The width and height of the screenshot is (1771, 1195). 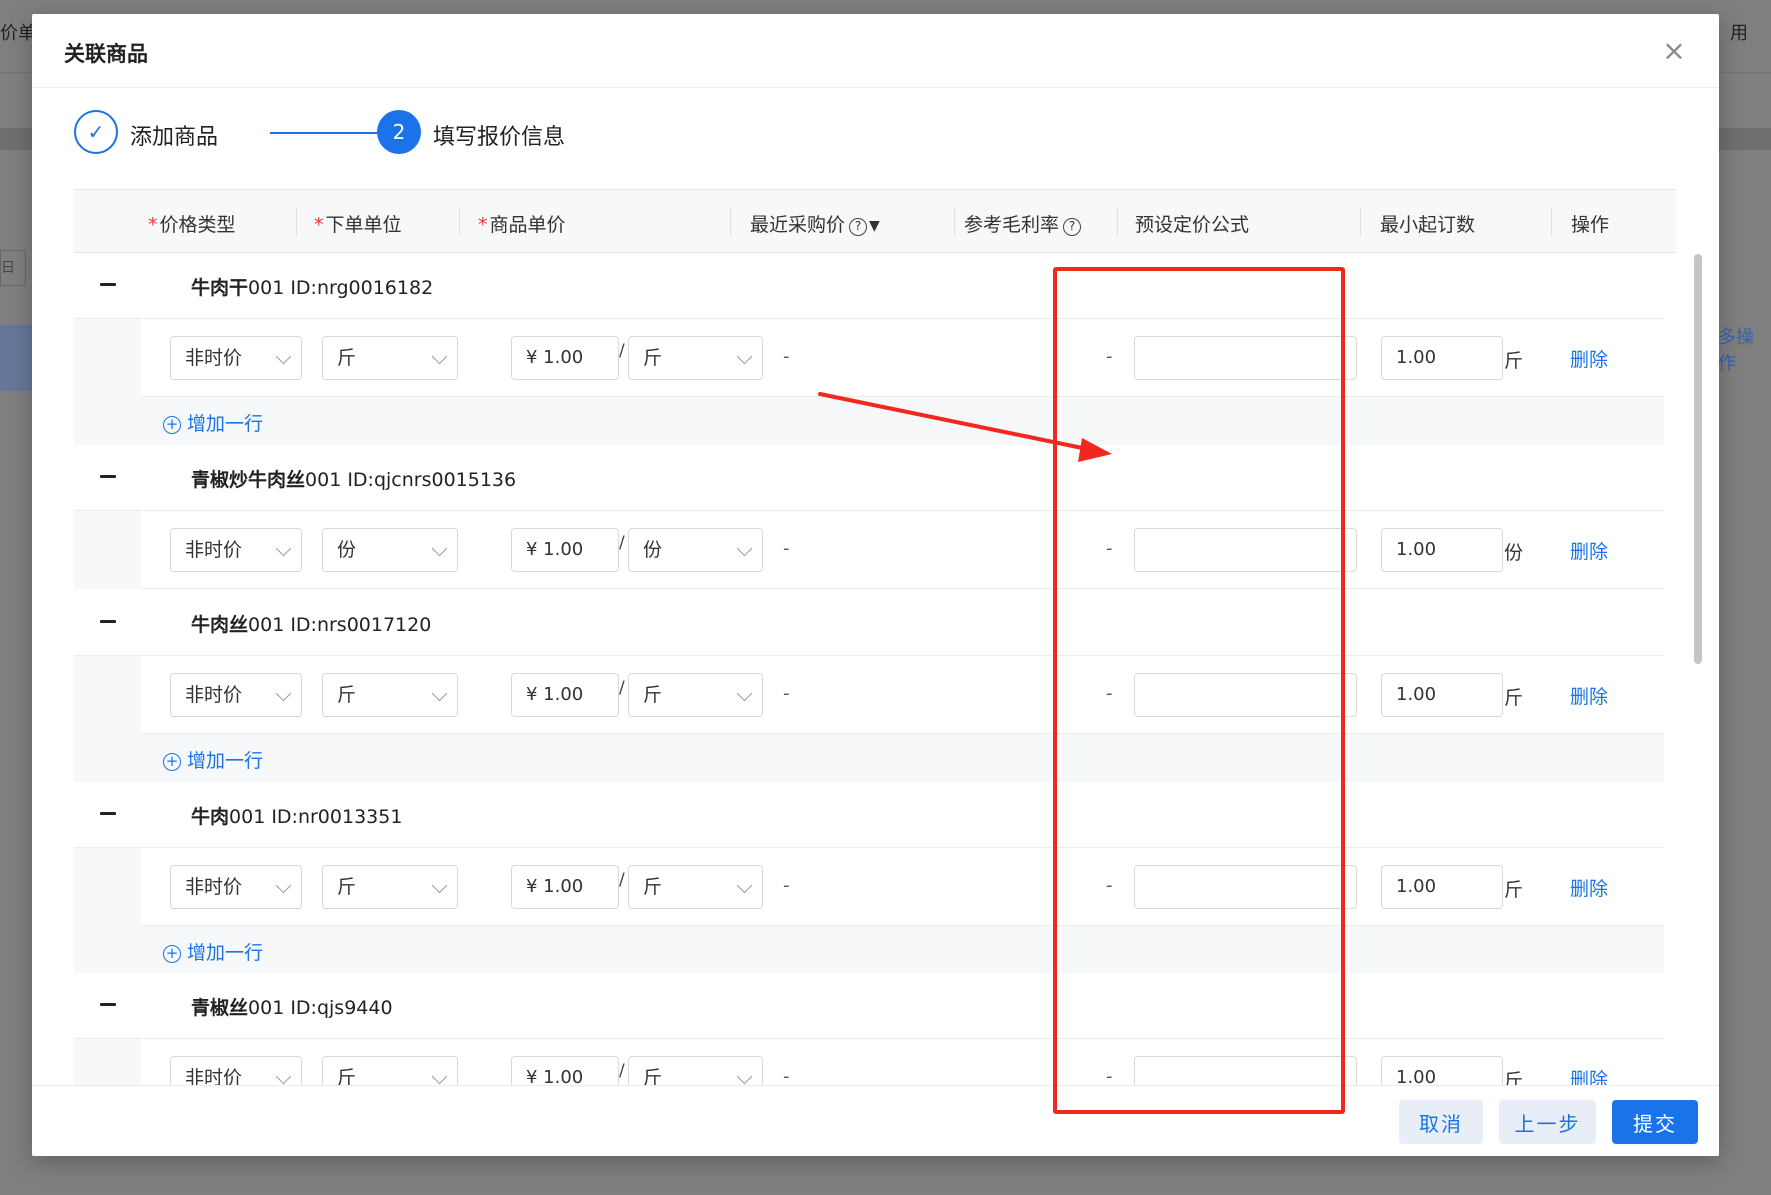 I want to click on step-2-indicator: 2, so click(x=399, y=132).